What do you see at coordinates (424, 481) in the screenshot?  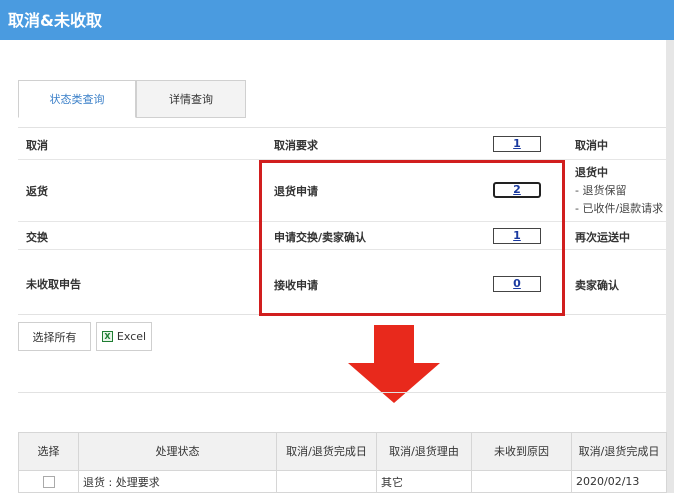 I see `reason-cell: 其它` at bounding box center [424, 481].